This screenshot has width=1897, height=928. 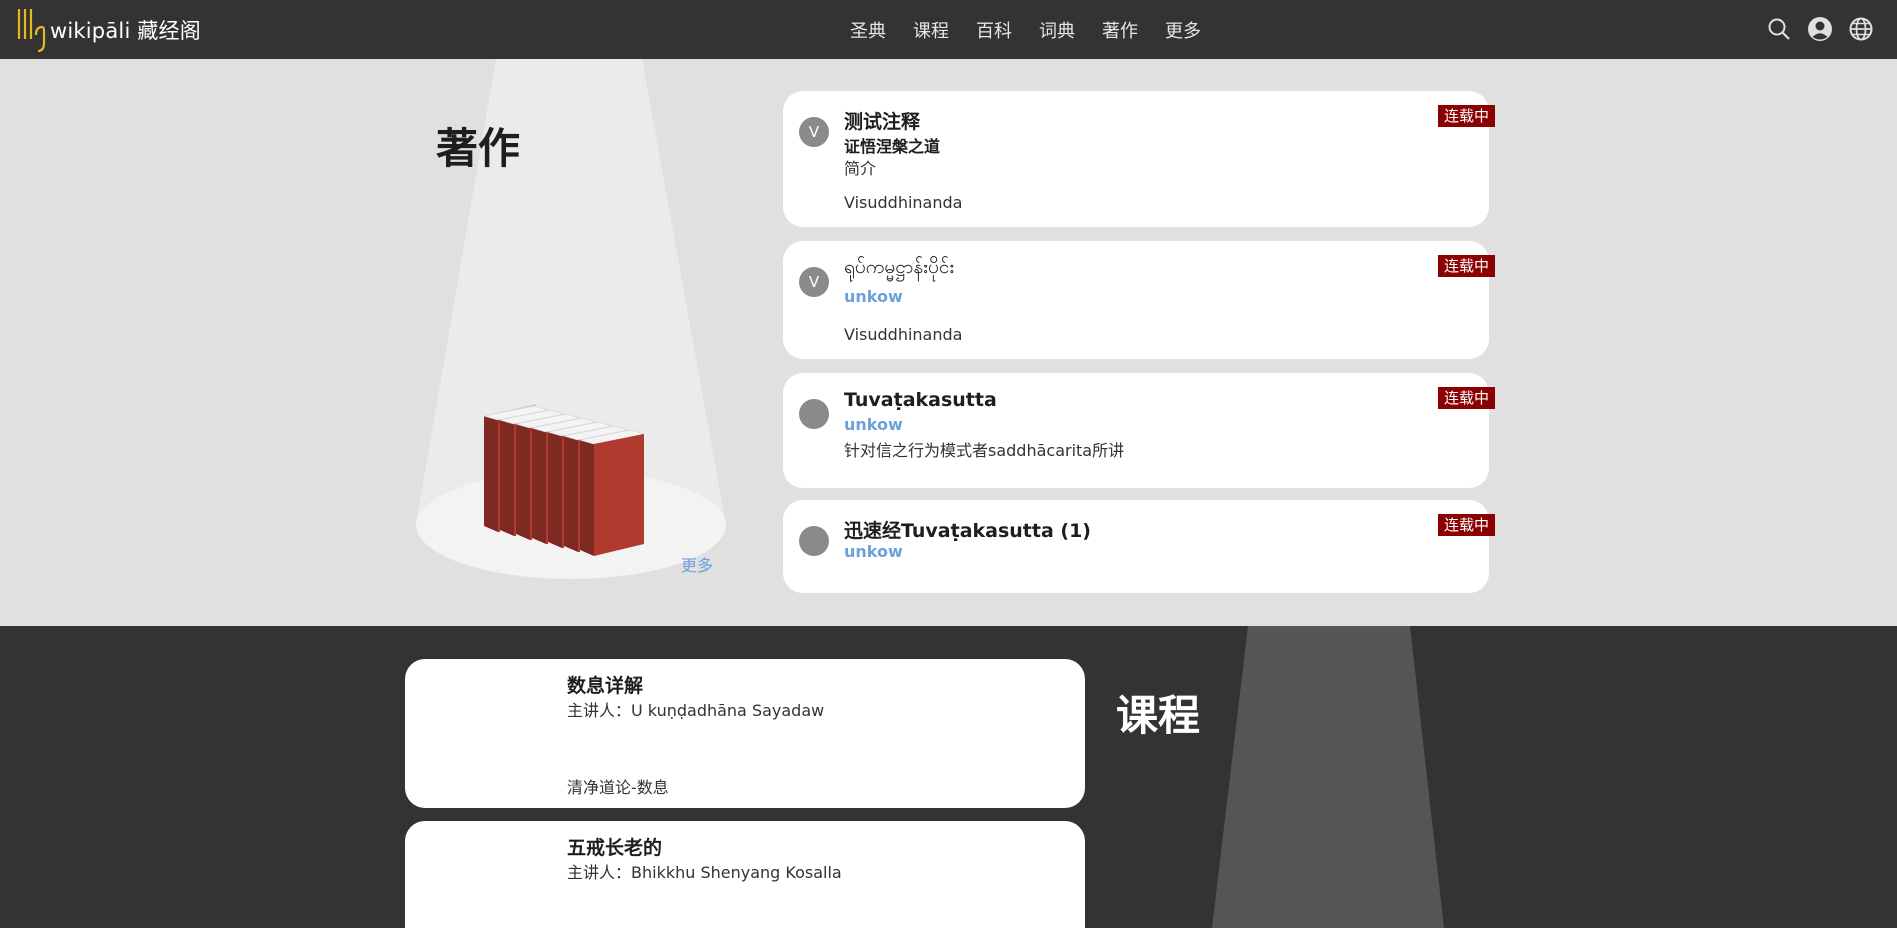 I want to click on user-icon, so click(x=1820, y=29).